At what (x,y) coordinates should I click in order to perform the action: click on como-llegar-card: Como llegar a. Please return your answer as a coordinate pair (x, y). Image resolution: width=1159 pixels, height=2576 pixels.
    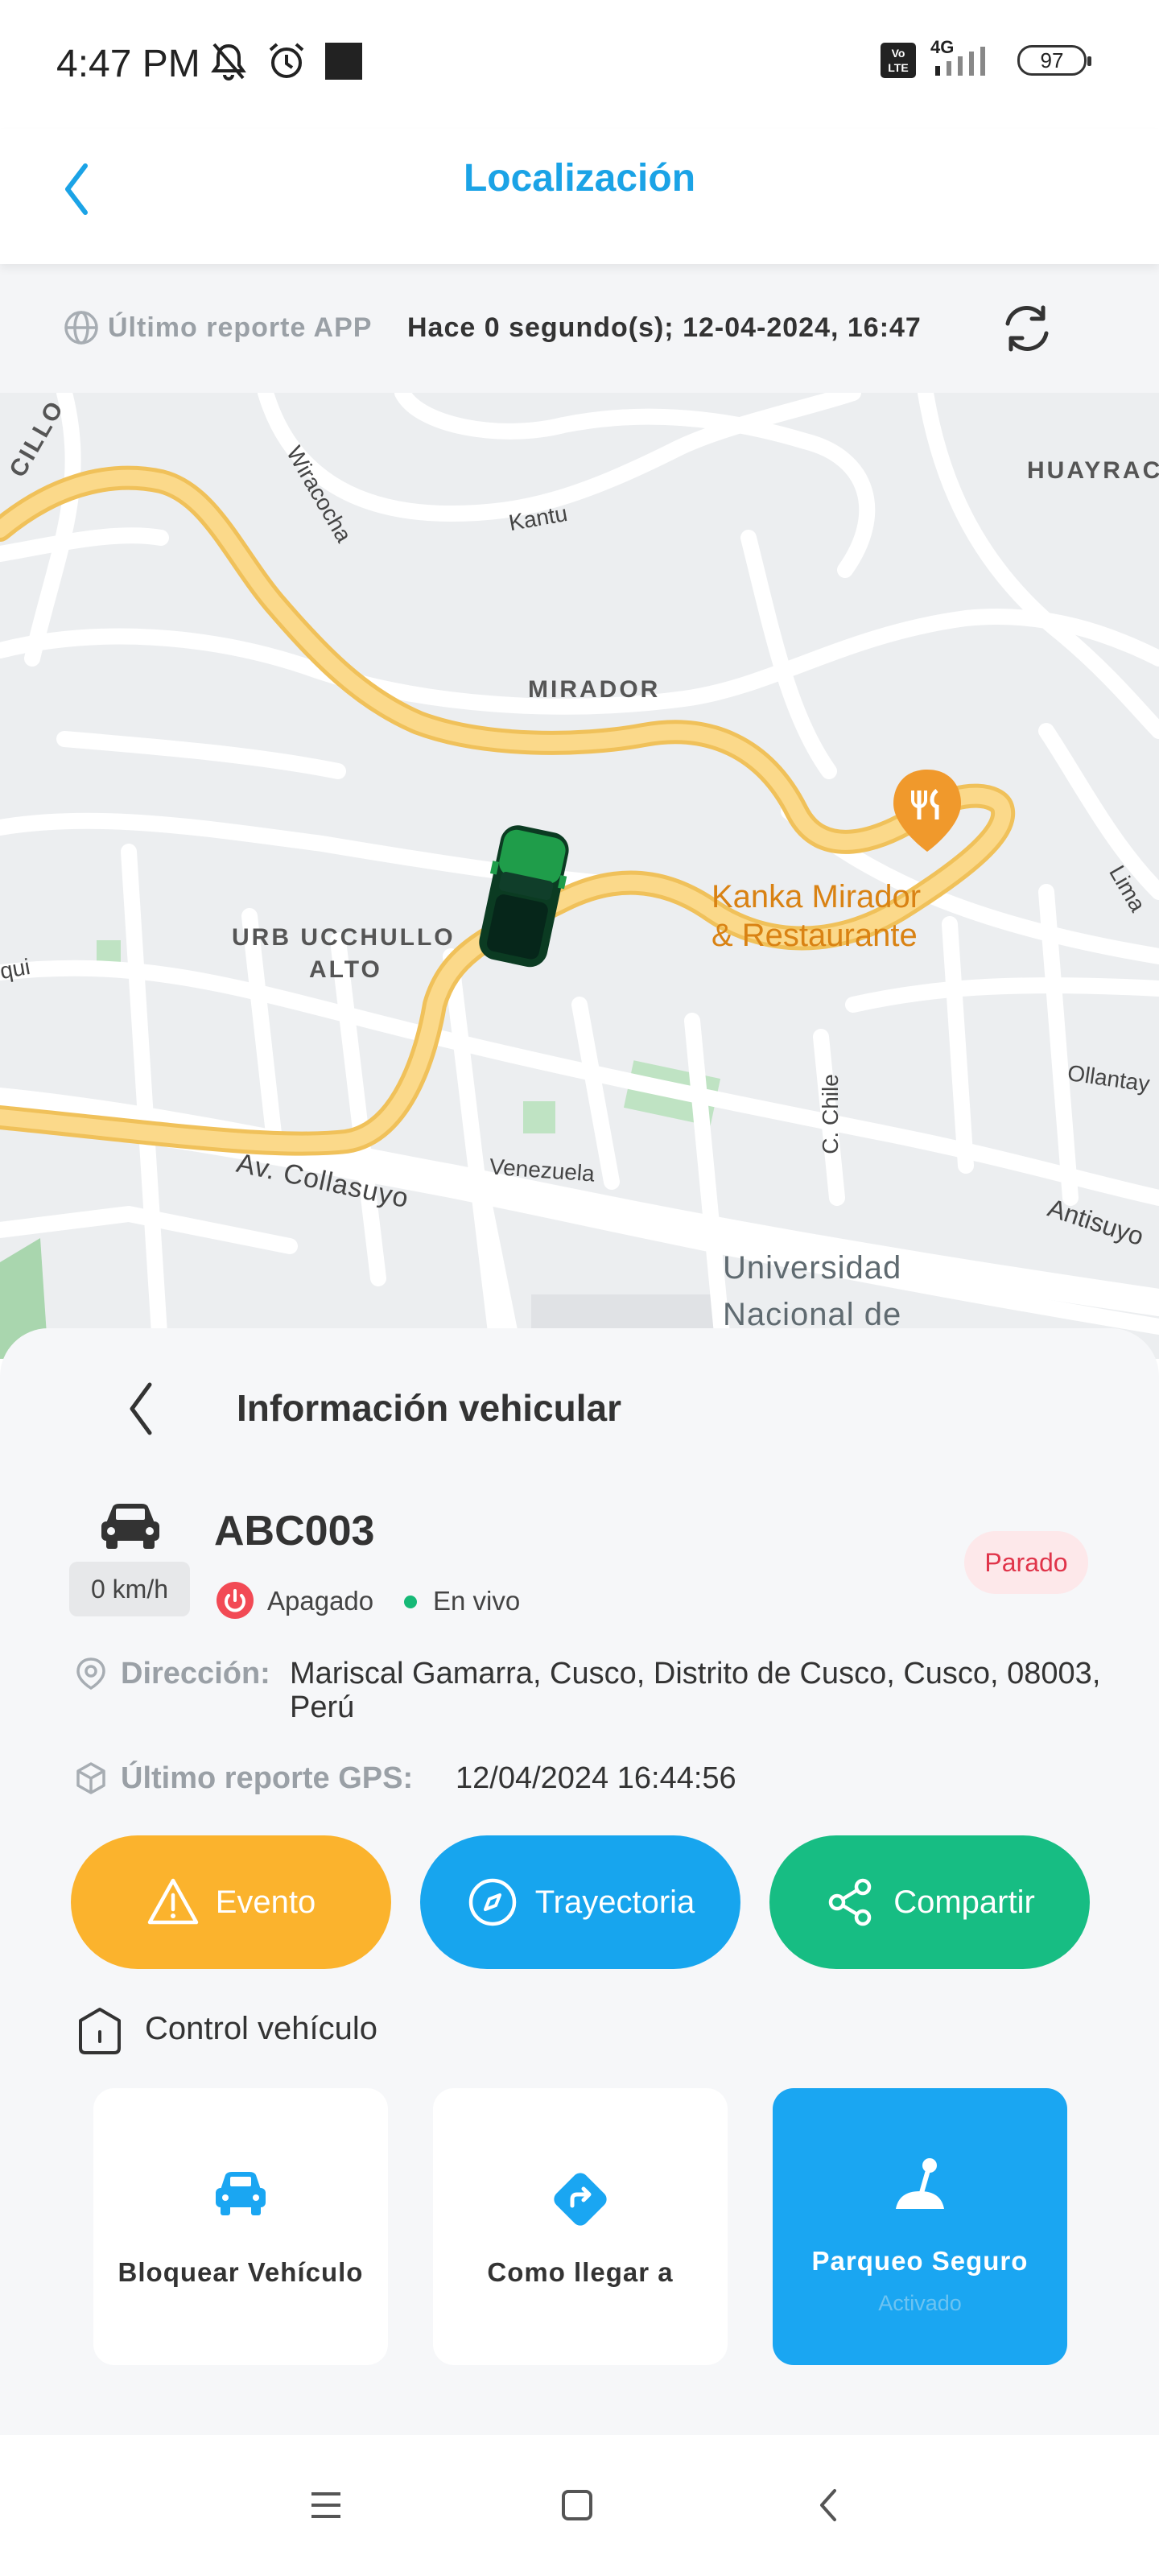
    Looking at the image, I should click on (580, 2226).